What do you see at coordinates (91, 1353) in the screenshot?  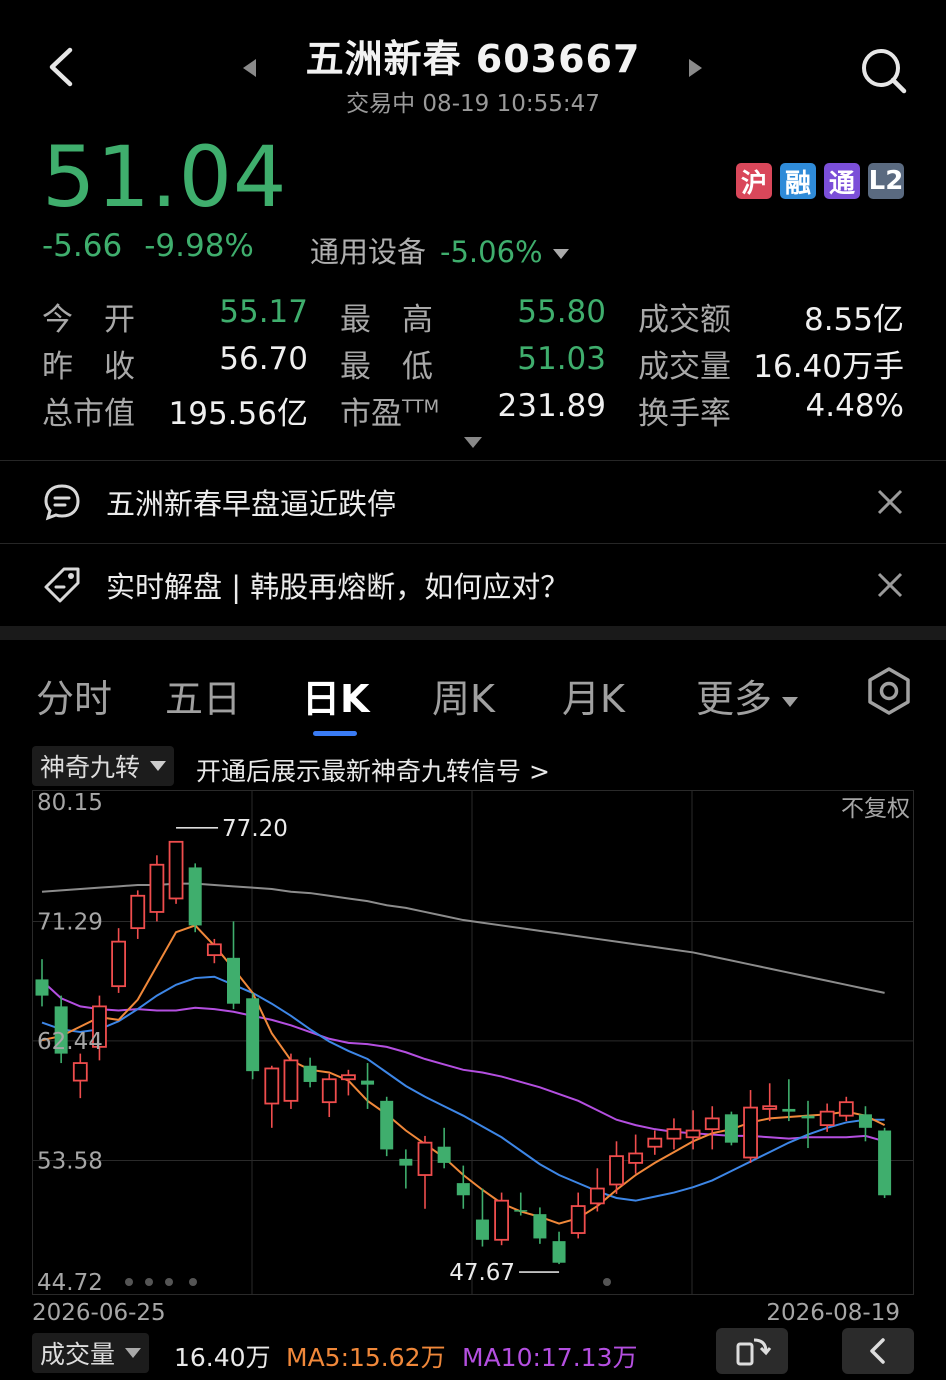 I see `volume-indicator-dropdown: 成交量` at bounding box center [91, 1353].